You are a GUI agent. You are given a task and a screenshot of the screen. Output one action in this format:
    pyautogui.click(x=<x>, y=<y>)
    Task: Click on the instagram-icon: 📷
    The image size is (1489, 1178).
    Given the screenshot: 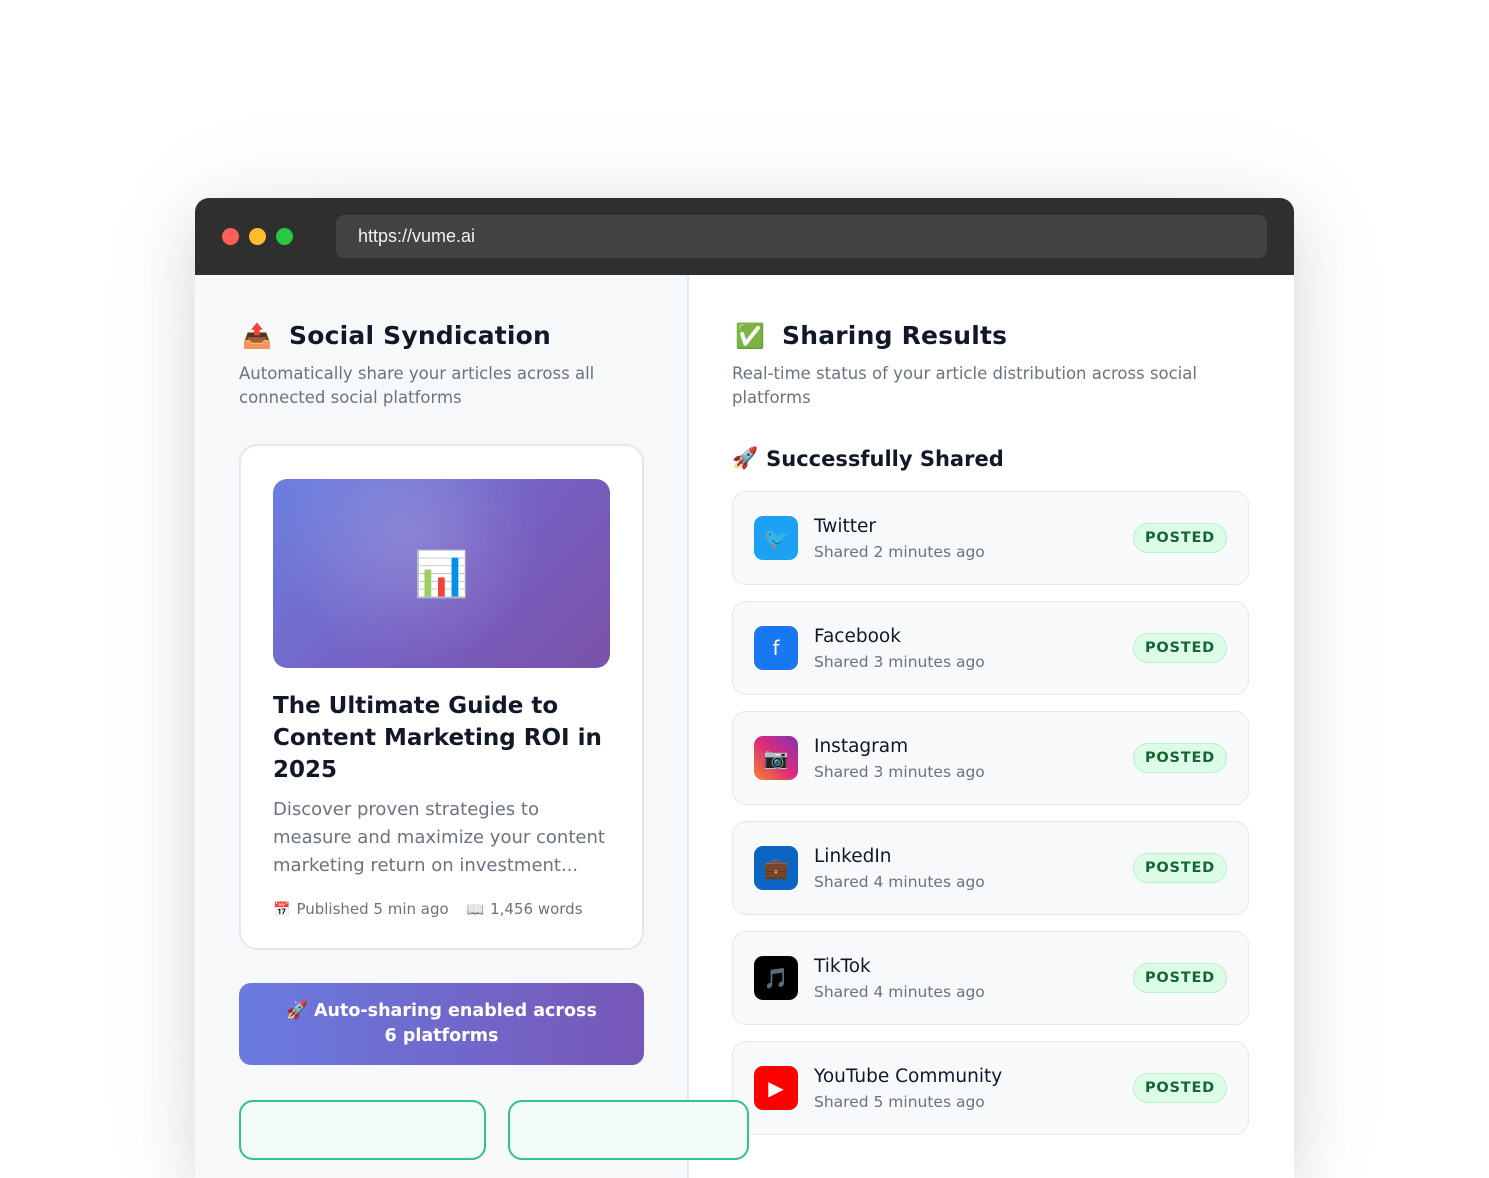 What is the action you would take?
    pyautogui.click(x=776, y=758)
    